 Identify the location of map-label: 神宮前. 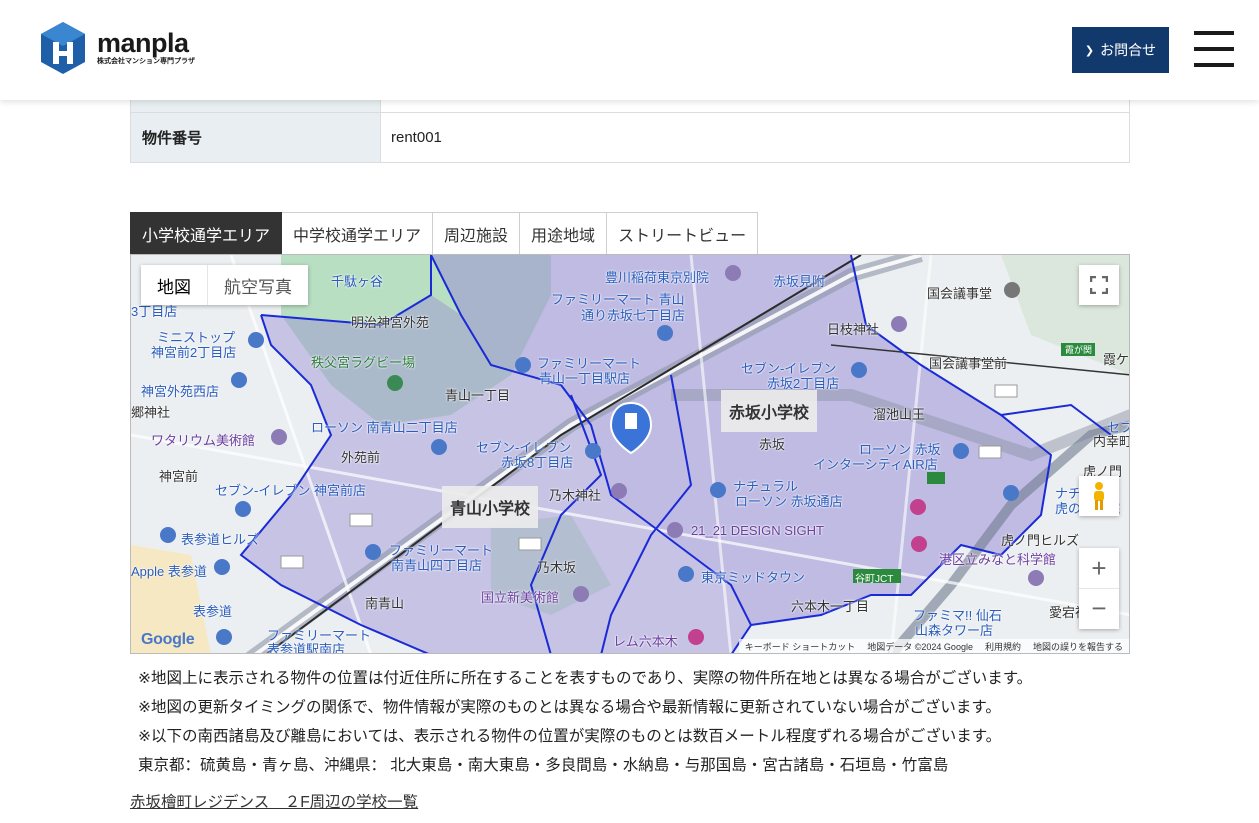
(179, 476).